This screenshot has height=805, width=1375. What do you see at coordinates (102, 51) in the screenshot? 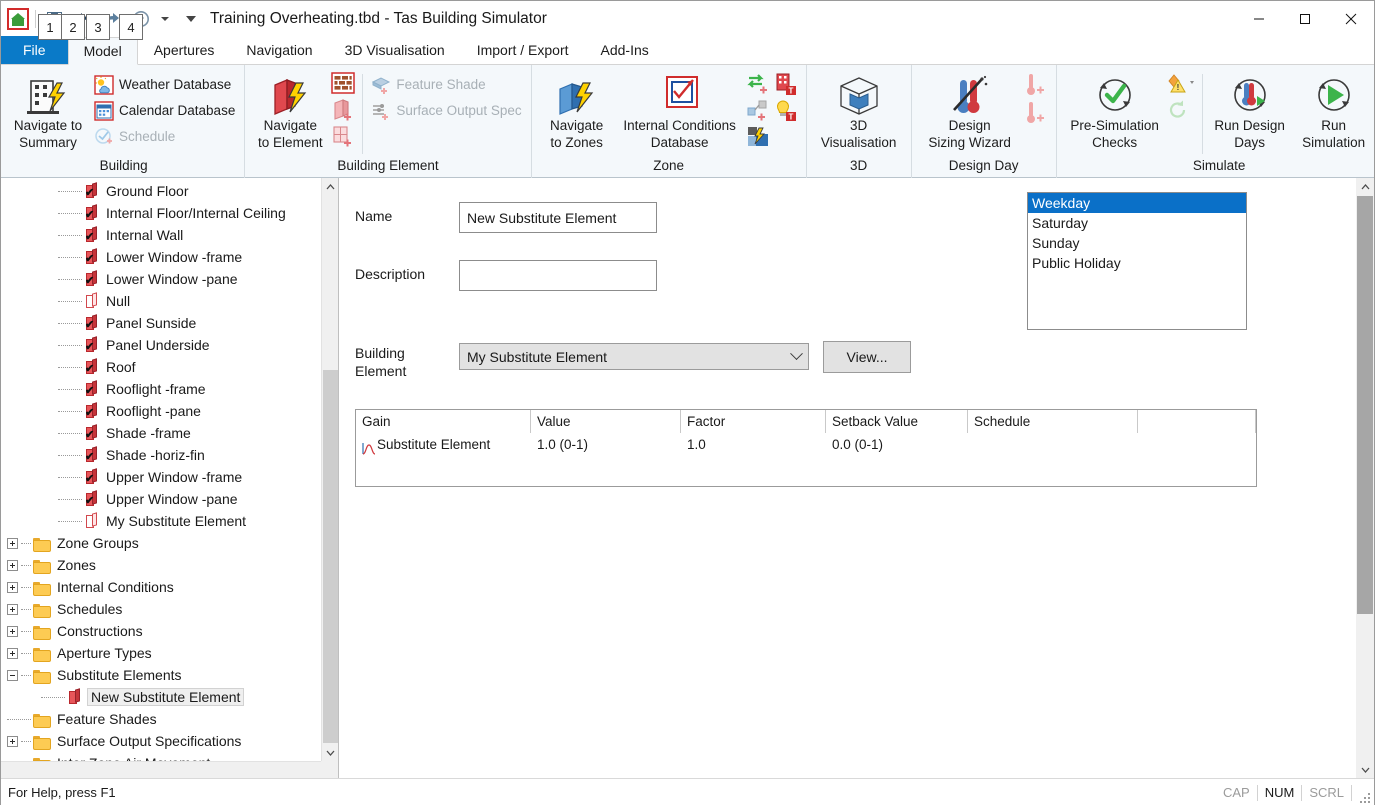
I see `tab-model: Model` at bounding box center [102, 51].